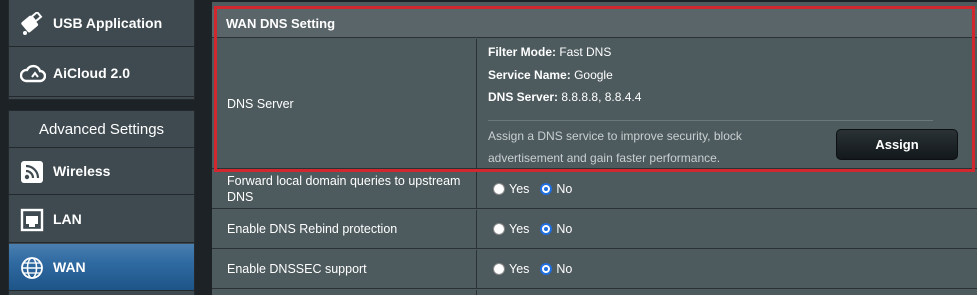  I want to click on advanced-settings-menu: Advanced Settings Wireless LAN WAN, so click(101, 202).